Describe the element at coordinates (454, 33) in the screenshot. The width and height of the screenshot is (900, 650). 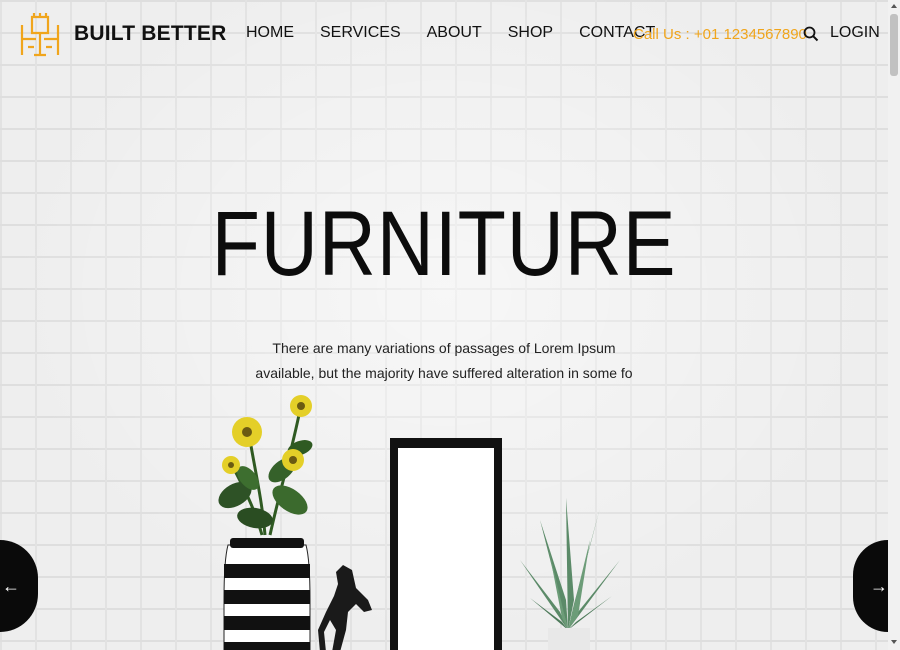
I see `nav-about: ABOUT` at that location.